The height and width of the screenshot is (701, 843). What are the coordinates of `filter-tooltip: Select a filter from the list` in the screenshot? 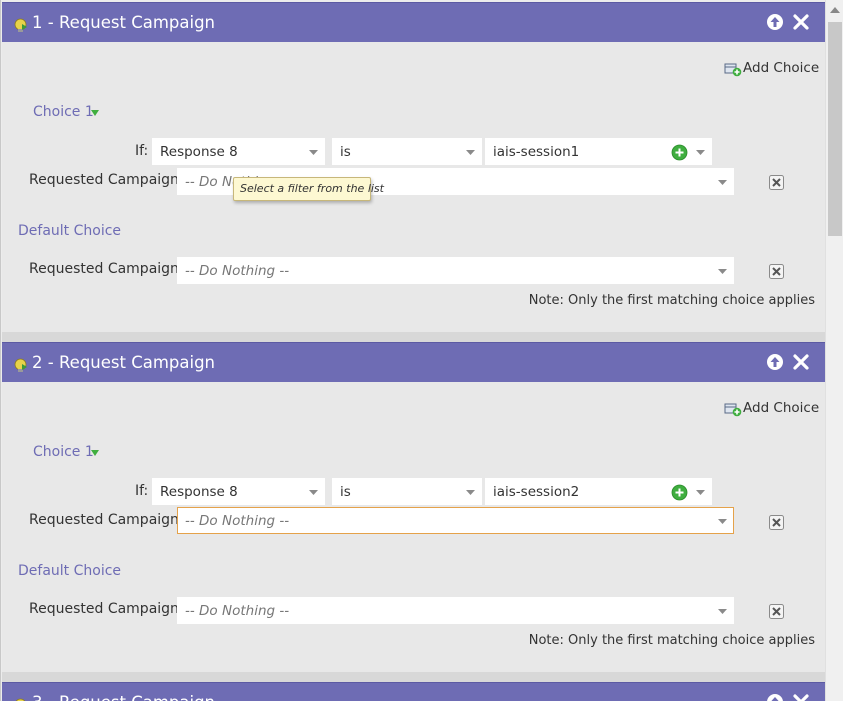 It's located at (308, 189).